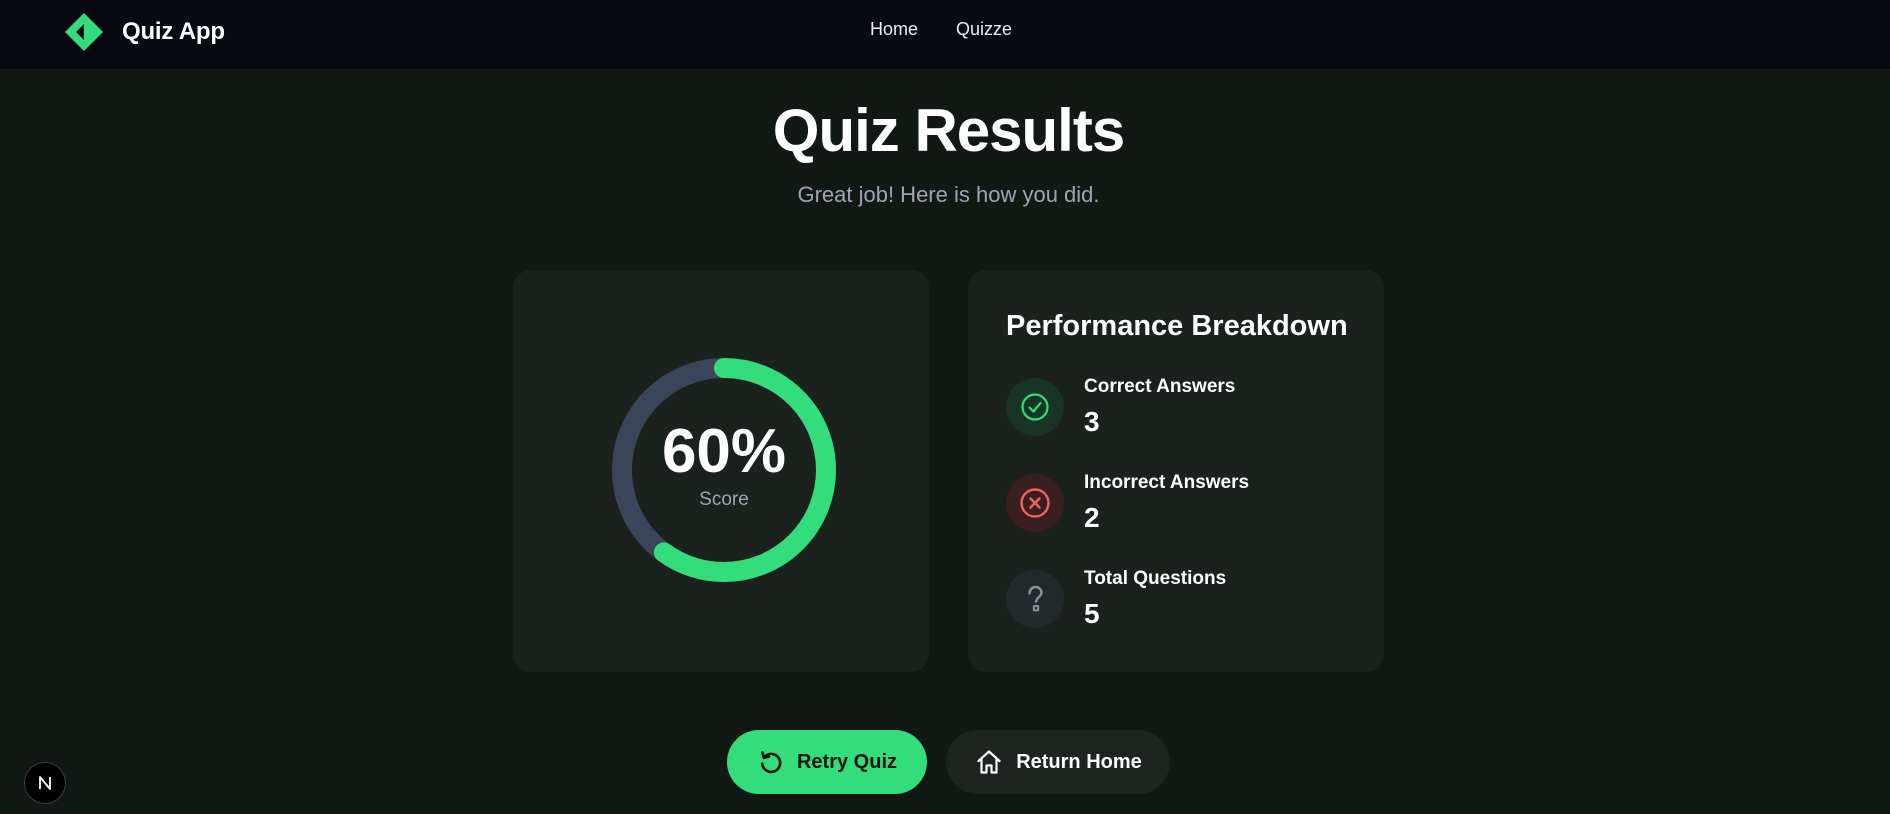 The height and width of the screenshot is (814, 1890). What do you see at coordinates (724, 451) in the screenshot?
I see `score-percent: 60%` at bounding box center [724, 451].